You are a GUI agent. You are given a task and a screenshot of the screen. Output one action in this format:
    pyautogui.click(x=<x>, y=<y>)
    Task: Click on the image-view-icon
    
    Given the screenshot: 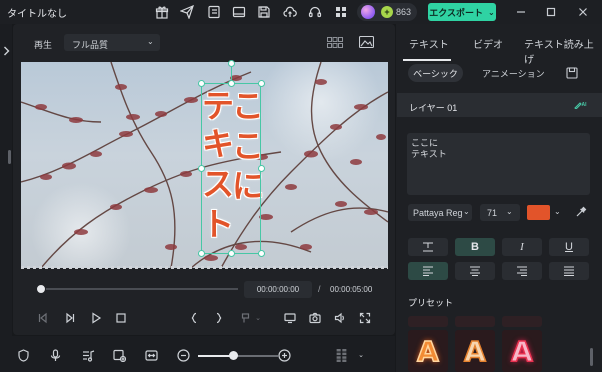 What is the action you would take?
    pyautogui.click(x=366, y=42)
    